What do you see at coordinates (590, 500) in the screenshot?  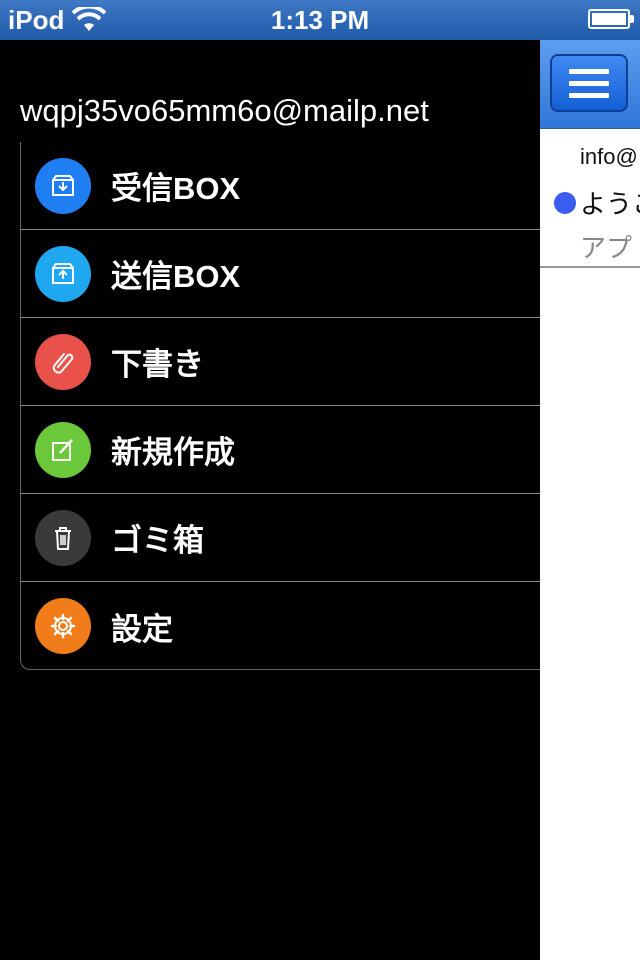 I see `mail-list-panel: info@ ようこ アプ` at bounding box center [590, 500].